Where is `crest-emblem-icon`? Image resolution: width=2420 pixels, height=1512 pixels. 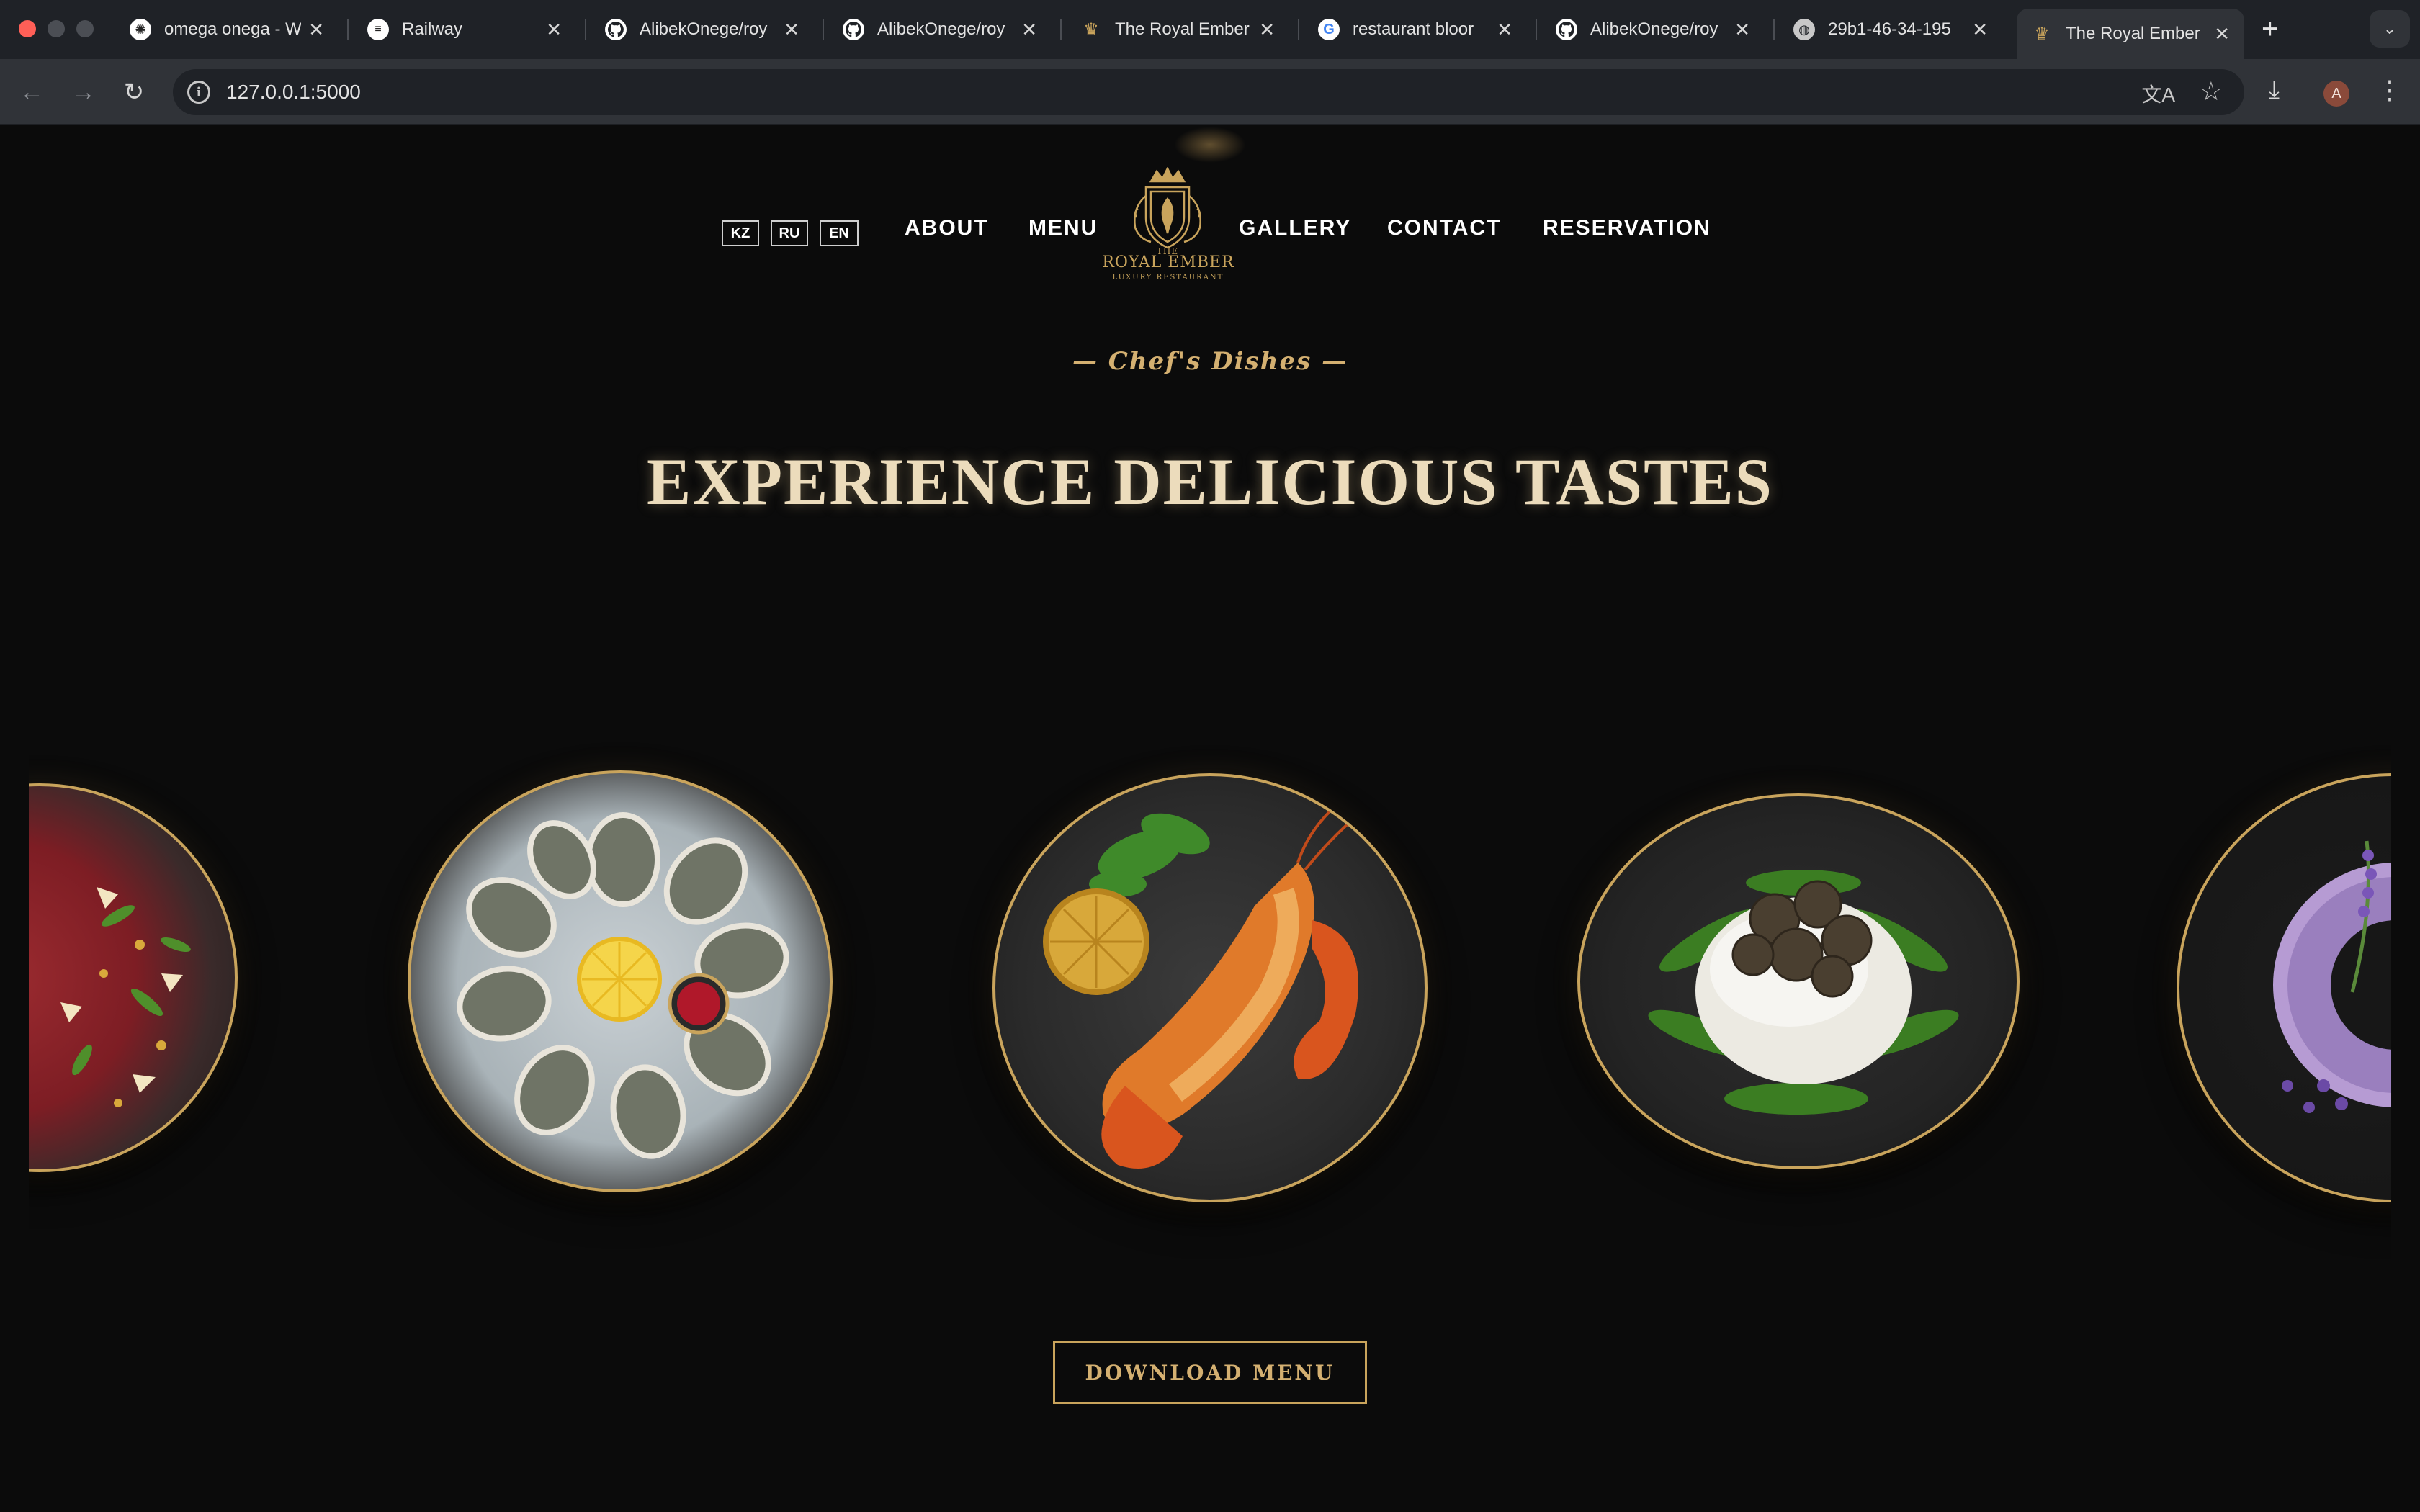 crest-emblem-icon is located at coordinates (1167, 207).